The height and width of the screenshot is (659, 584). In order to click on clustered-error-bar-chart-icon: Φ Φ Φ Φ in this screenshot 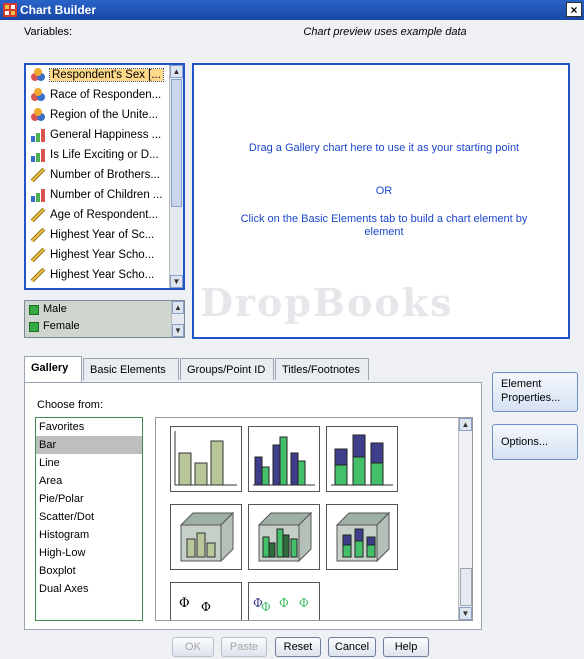, I will do `click(281, 605)`.